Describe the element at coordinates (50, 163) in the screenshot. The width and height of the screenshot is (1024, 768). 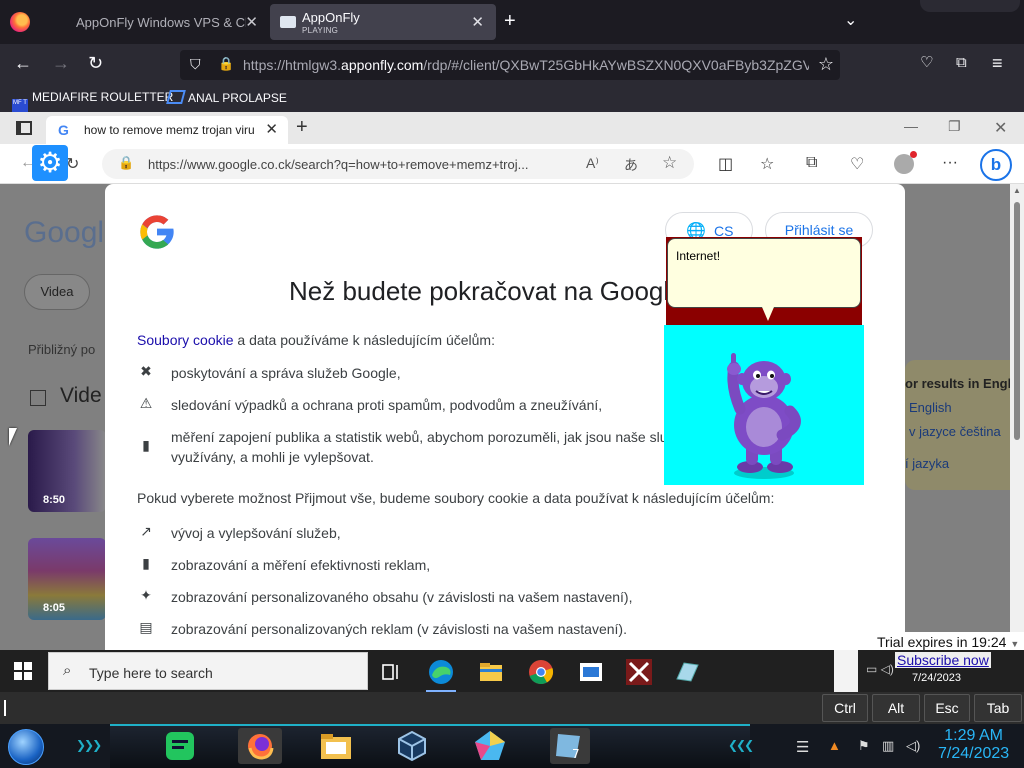
I see `gear-icon: ⚙` at that location.